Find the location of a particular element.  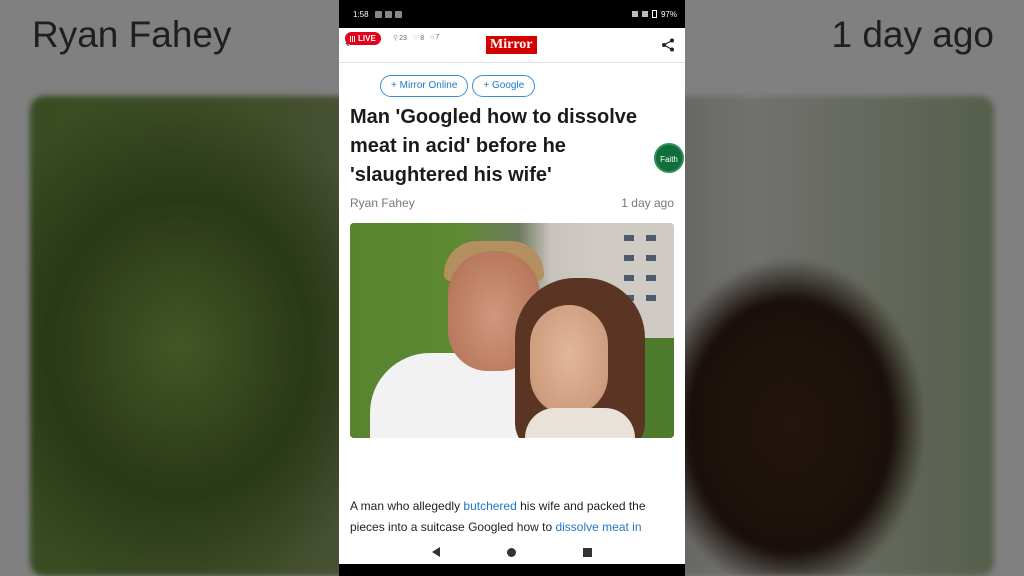

signal-icon is located at coordinates (634, 14).